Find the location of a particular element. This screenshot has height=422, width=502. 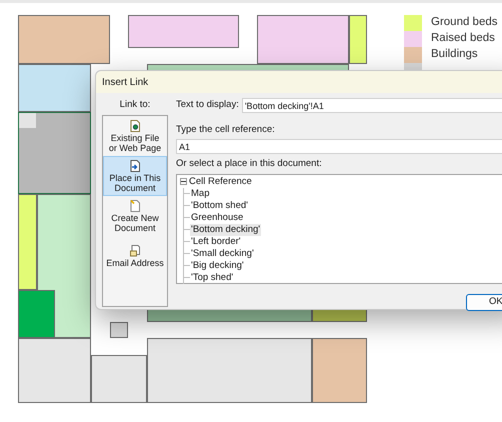

cell-reference-field: A1 is located at coordinates (339, 146).